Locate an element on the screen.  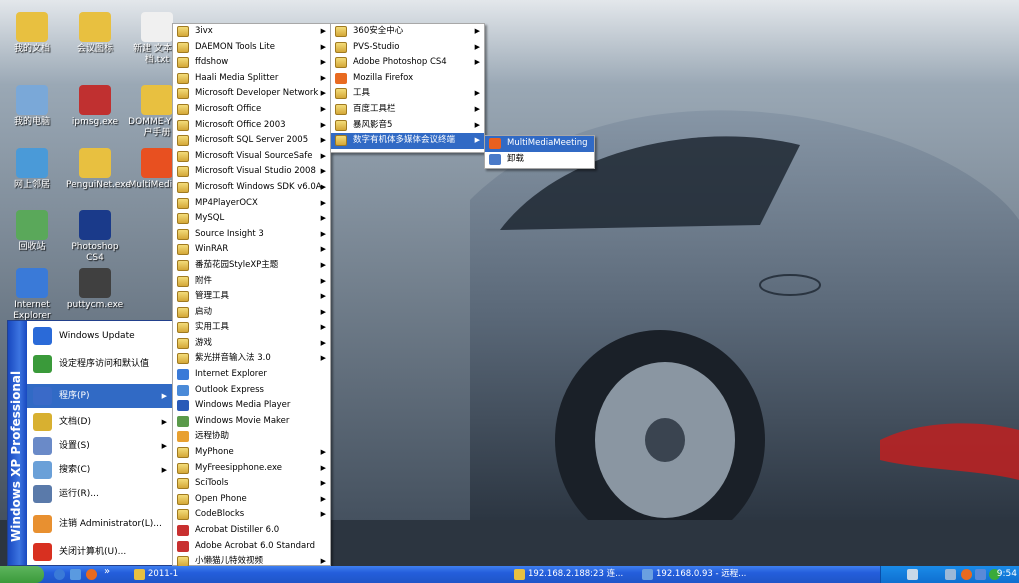
programs-menu-item: Internet Explorer is located at coordinates (251, 375).